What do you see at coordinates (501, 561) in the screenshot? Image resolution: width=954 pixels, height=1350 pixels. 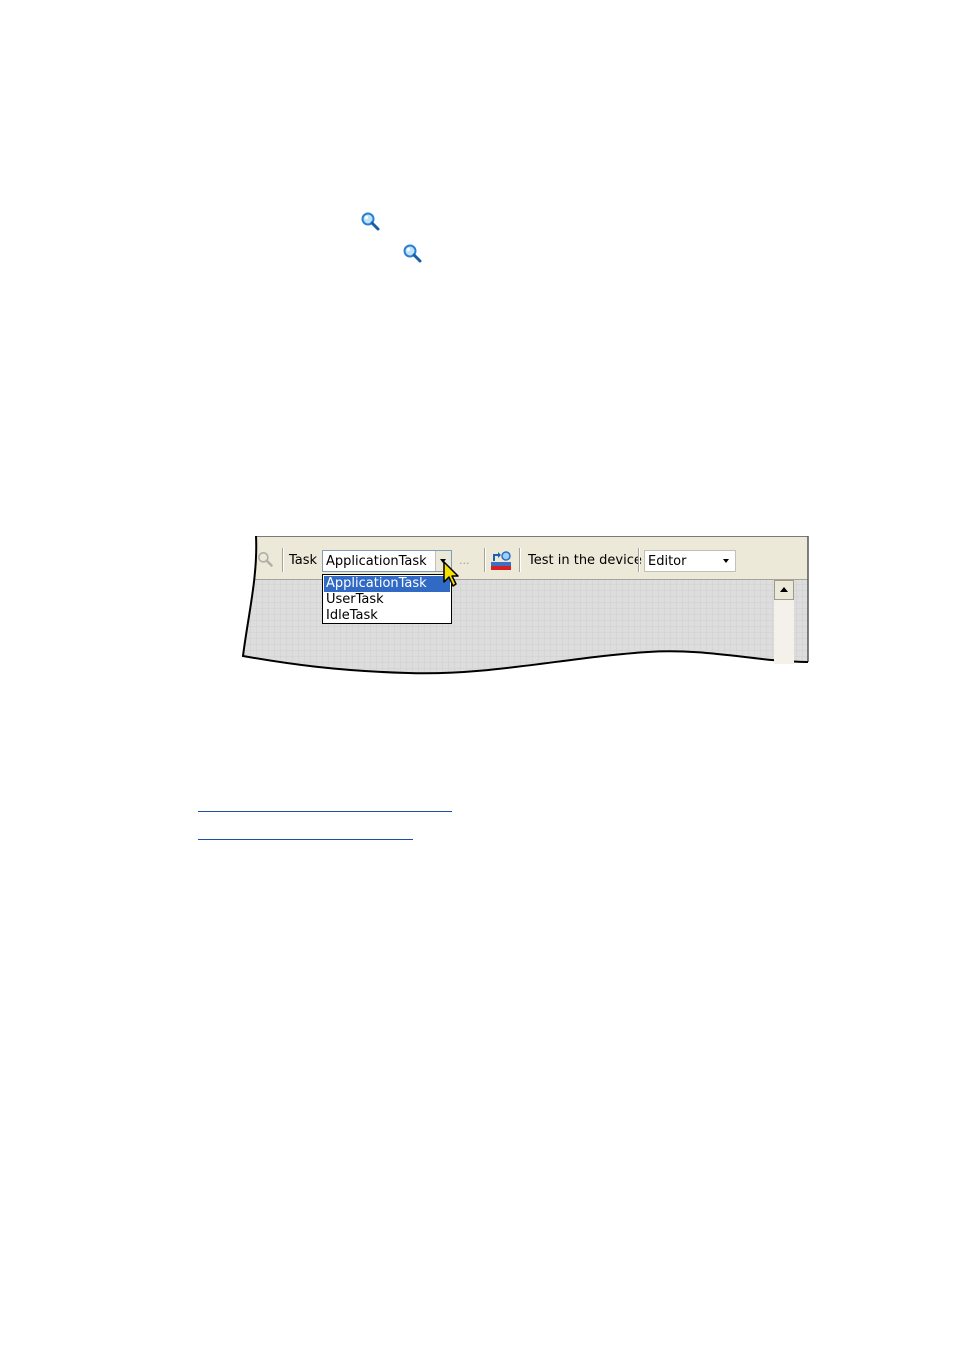 I see `download-to-device-icon` at bounding box center [501, 561].